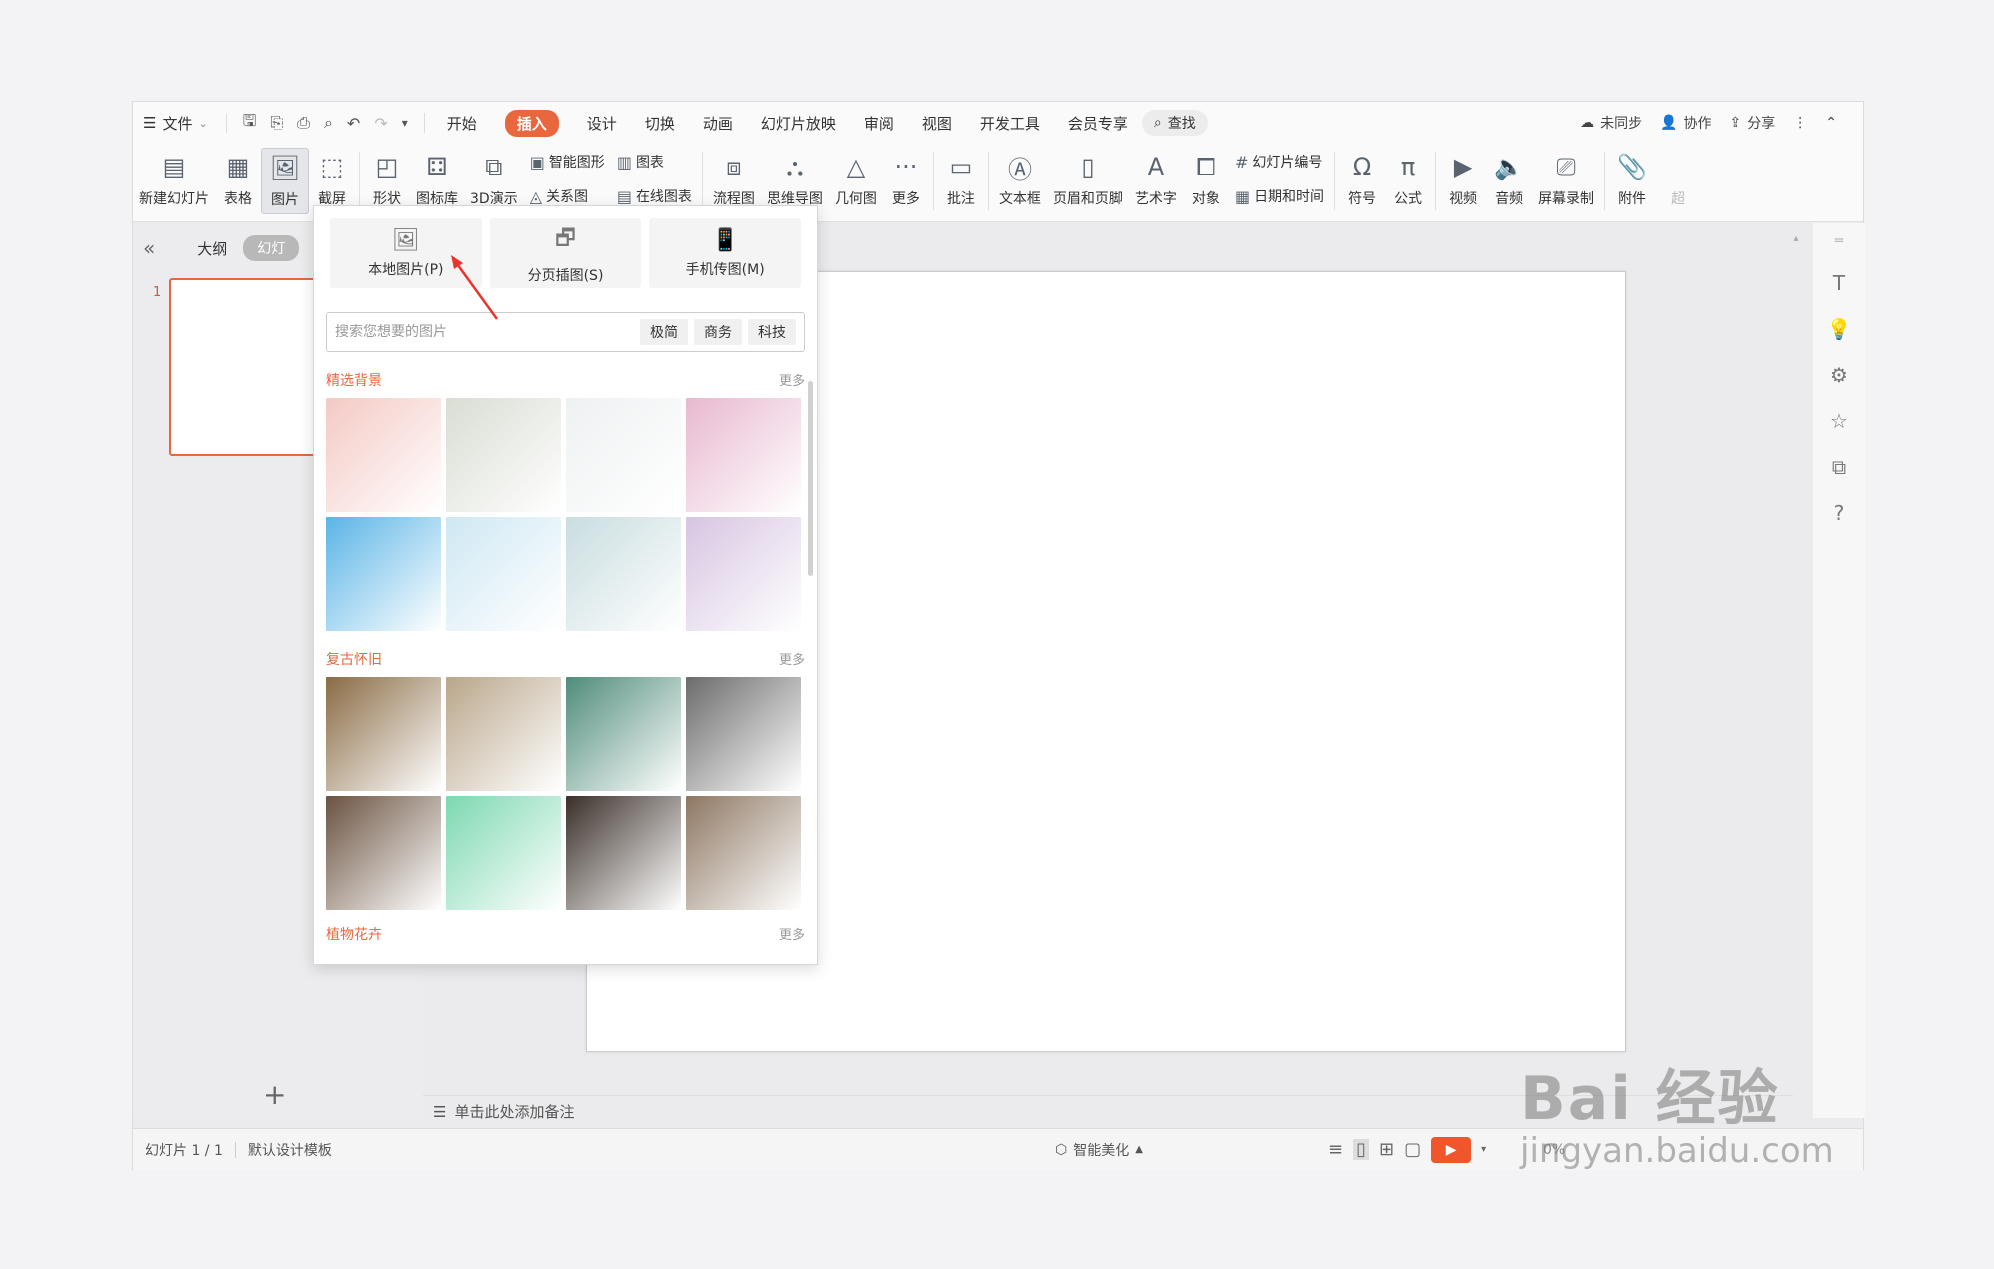 Image resolution: width=1994 pixels, height=1269 pixels. What do you see at coordinates (1796, 658) in the screenshot?
I see `vertical-scrollbar: ▴` at bounding box center [1796, 658].